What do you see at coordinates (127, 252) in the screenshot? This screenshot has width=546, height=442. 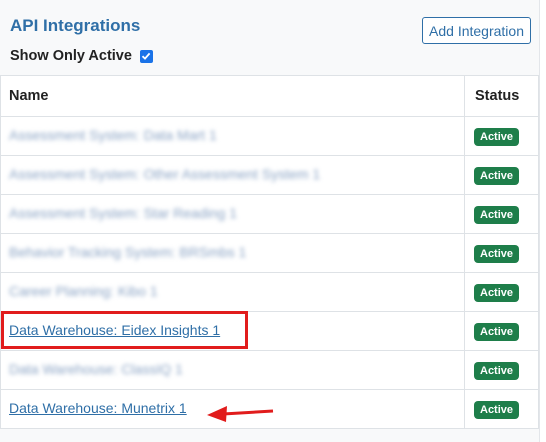 I see `integration-name-blurred: Behavior Tracking System: BRSmbs 1` at bounding box center [127, 252].